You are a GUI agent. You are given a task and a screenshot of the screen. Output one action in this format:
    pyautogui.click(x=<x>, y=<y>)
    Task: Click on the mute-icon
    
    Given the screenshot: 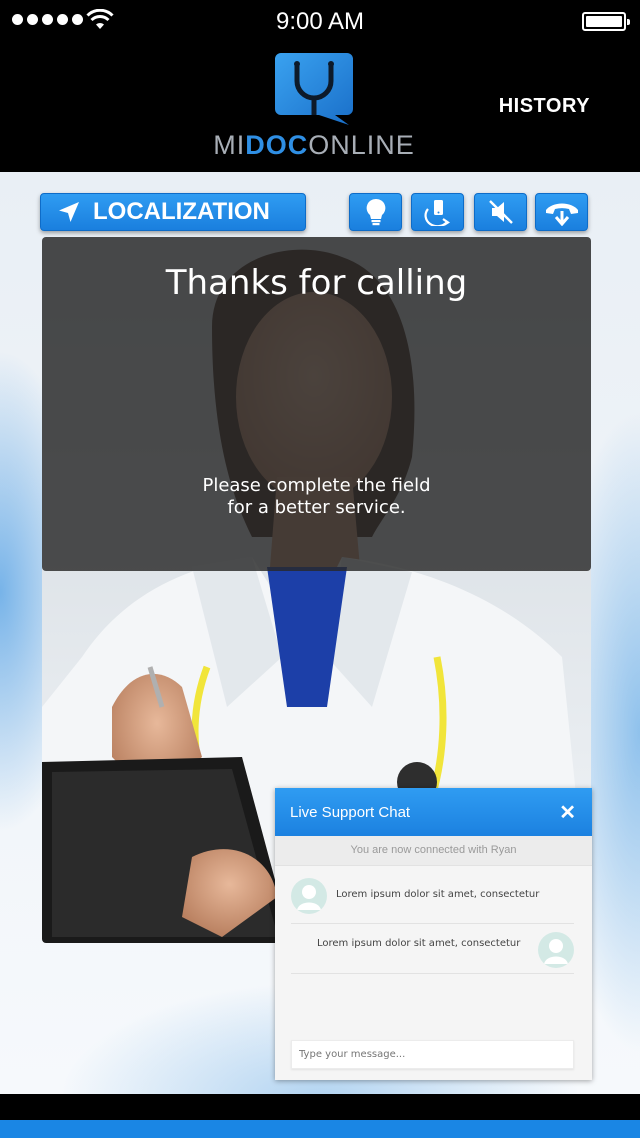 What is the action you would take?
    pyautogui.click(x=500, y=212)
    